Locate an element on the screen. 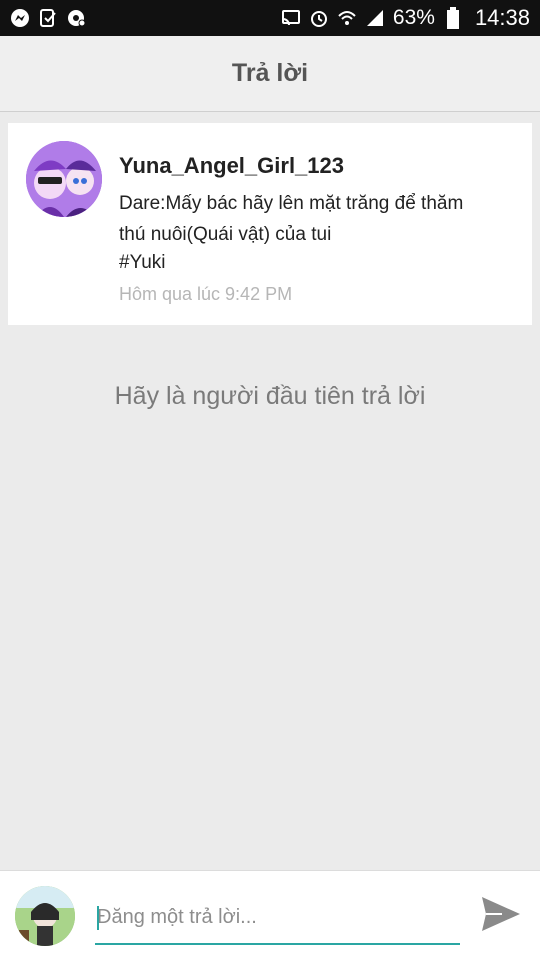 This screenshot has height=960, width=540. post-timestamp: Hôm qua lúc 9:42 PM is located at coordinates (206, 294).